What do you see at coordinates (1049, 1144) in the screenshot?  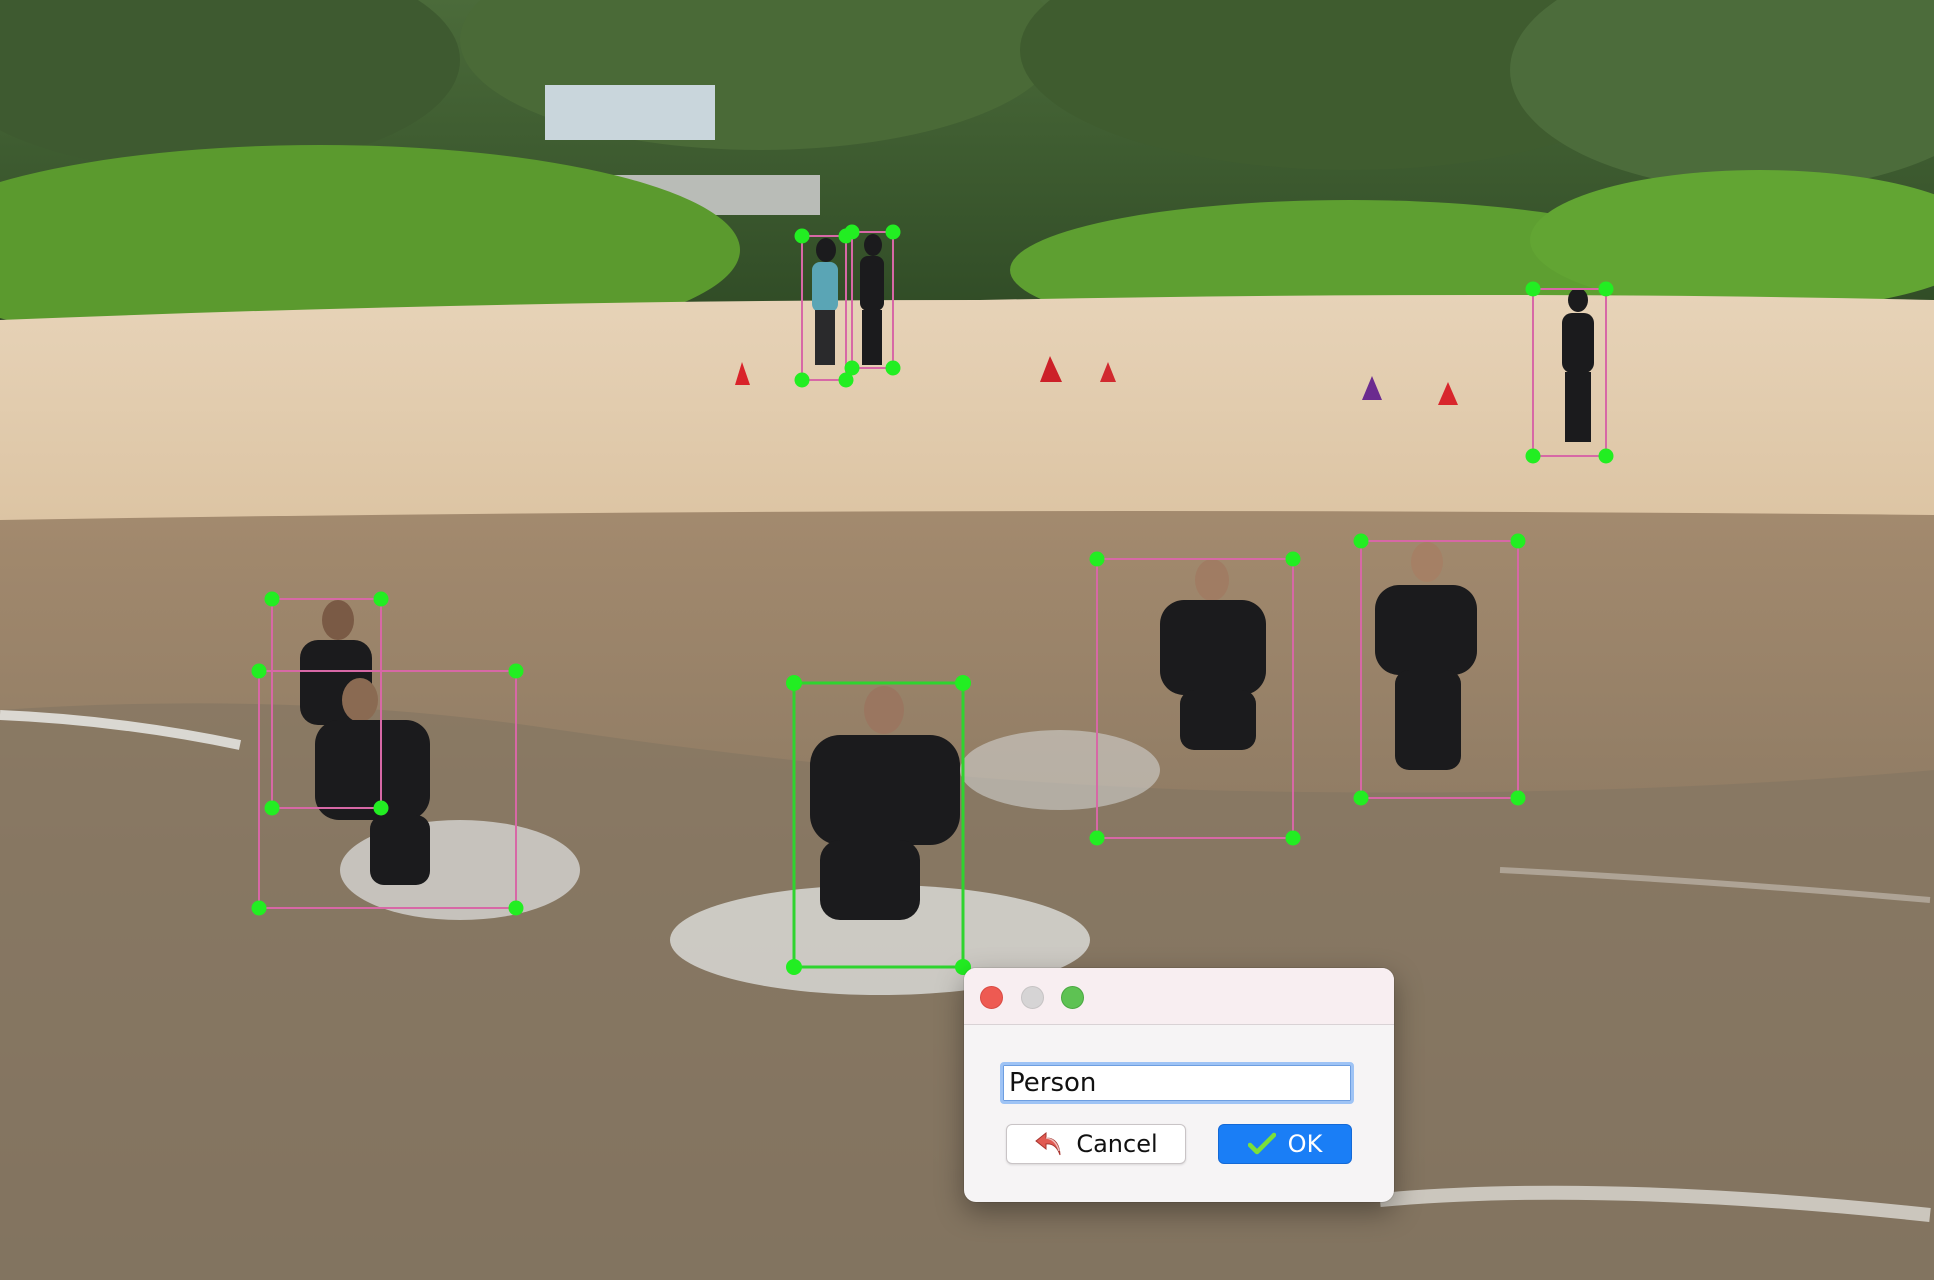 I see `undo-arrow-icon` at bounding box center [1049, 1144].